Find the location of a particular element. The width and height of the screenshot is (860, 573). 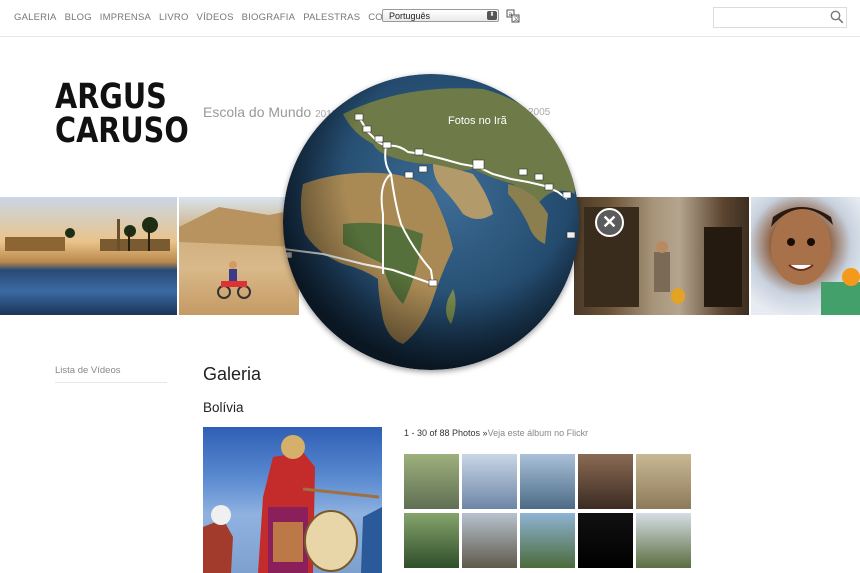

translate-icon: a文 is located at coordinates (513, 16).